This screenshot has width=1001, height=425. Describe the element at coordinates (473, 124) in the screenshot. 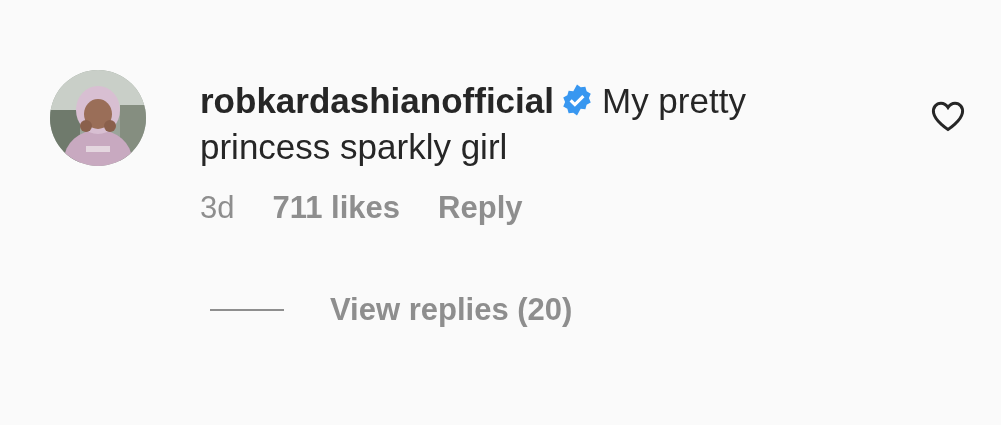

I see `comment-text: robkardashianofficial My pretty princess sparkly girl` at that location.